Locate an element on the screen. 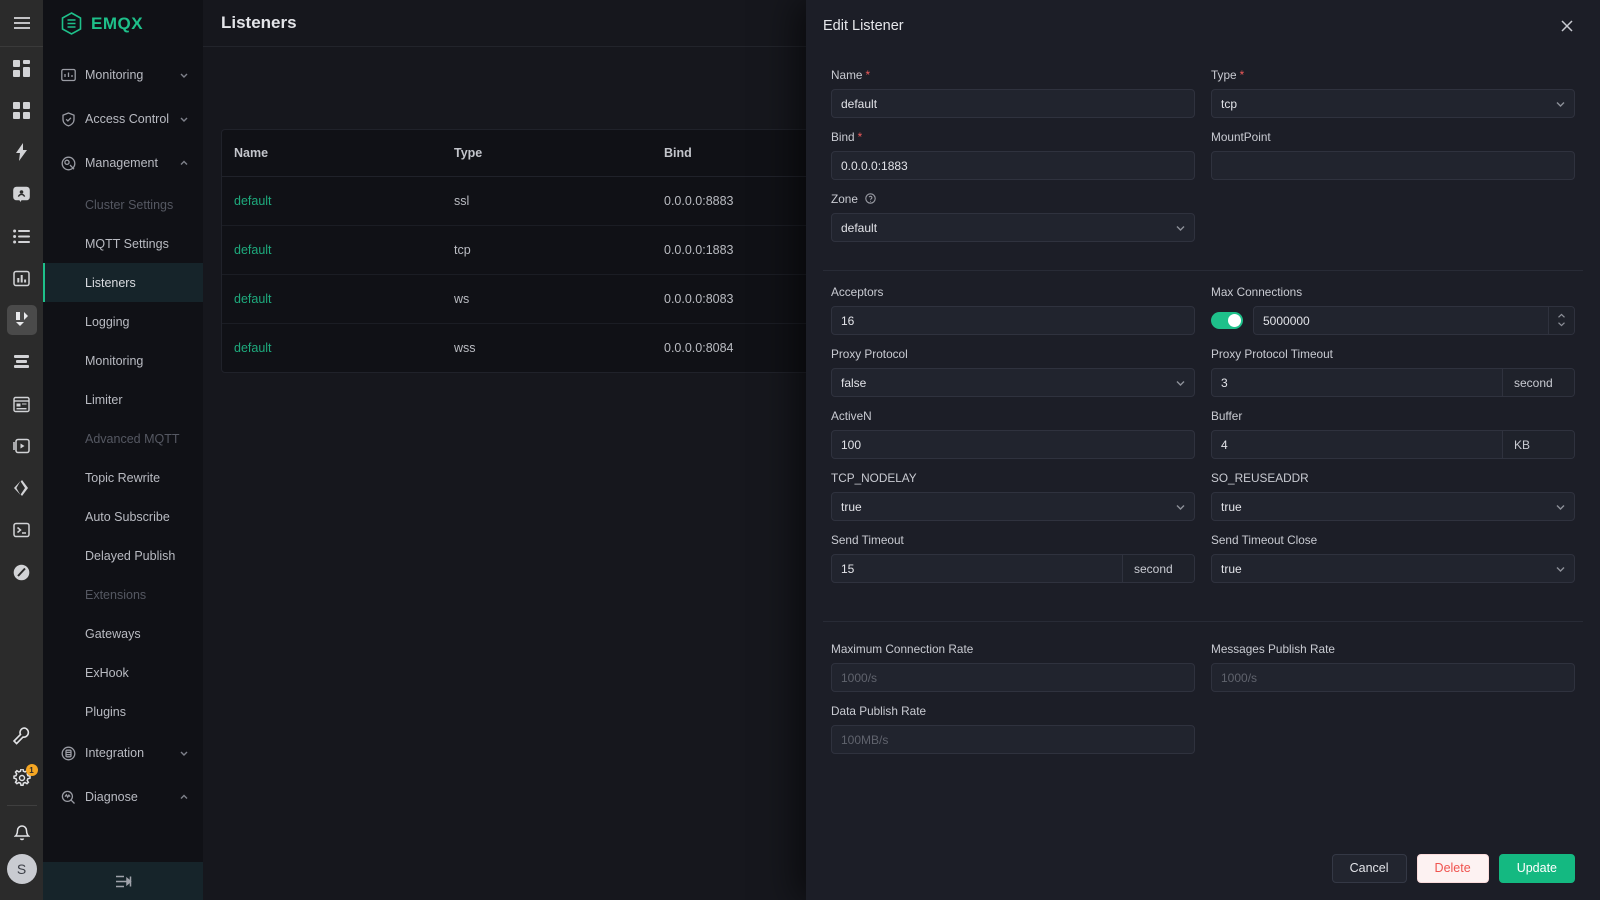 Image resolution: width=1600 pixels, height=900 pixels. rail-item-connections is located at coordinates (22, 152).